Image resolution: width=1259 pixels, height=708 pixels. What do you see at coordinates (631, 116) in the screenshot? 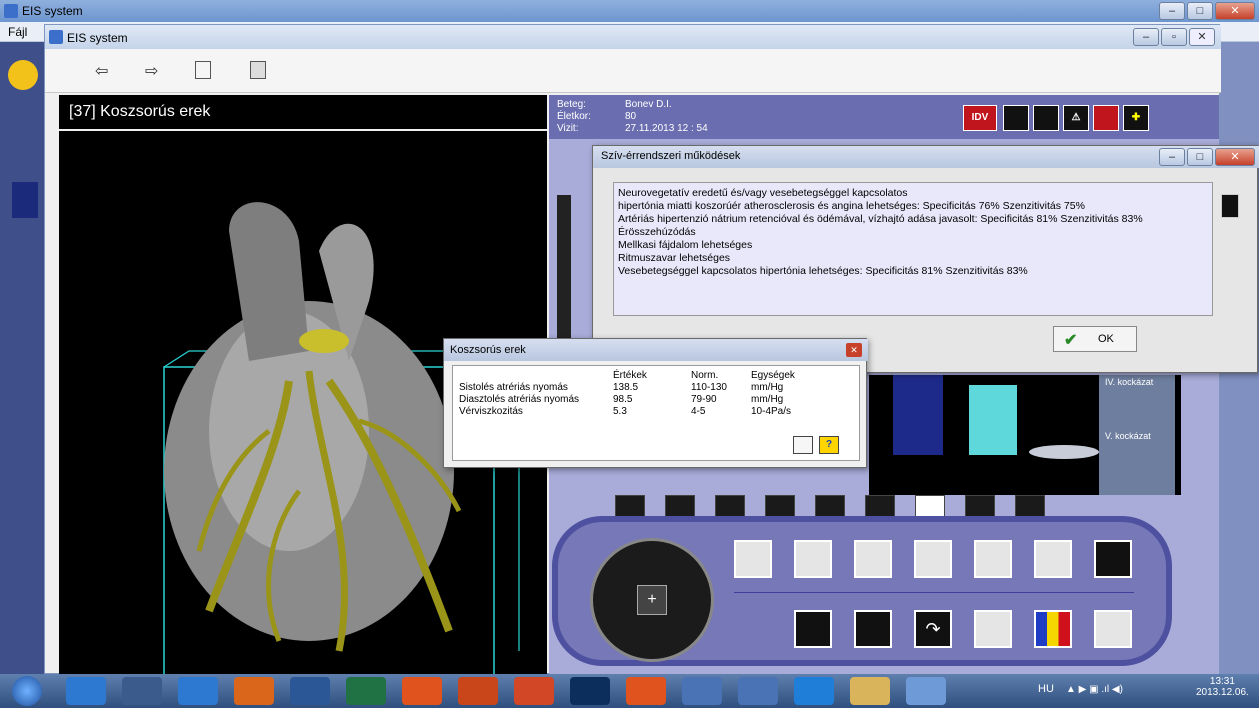
I see `patient-age: 80` at bounding box center [631, 116].